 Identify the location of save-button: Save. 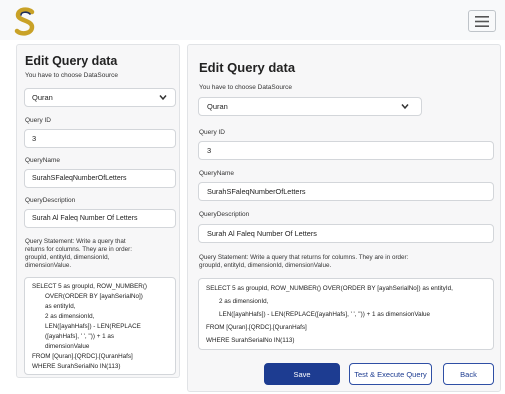
(302, 374).